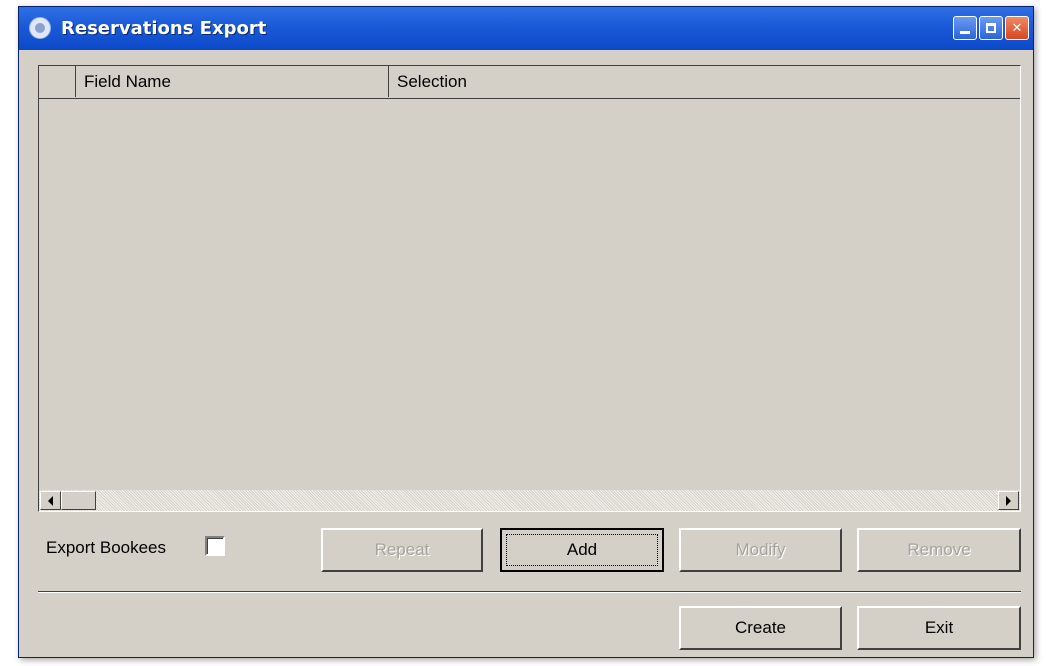  What do you see at coordinates (106, 547) in the screenshot?
I see `export-bookees-label: Export Bookees` at bounding box center [106, 547].